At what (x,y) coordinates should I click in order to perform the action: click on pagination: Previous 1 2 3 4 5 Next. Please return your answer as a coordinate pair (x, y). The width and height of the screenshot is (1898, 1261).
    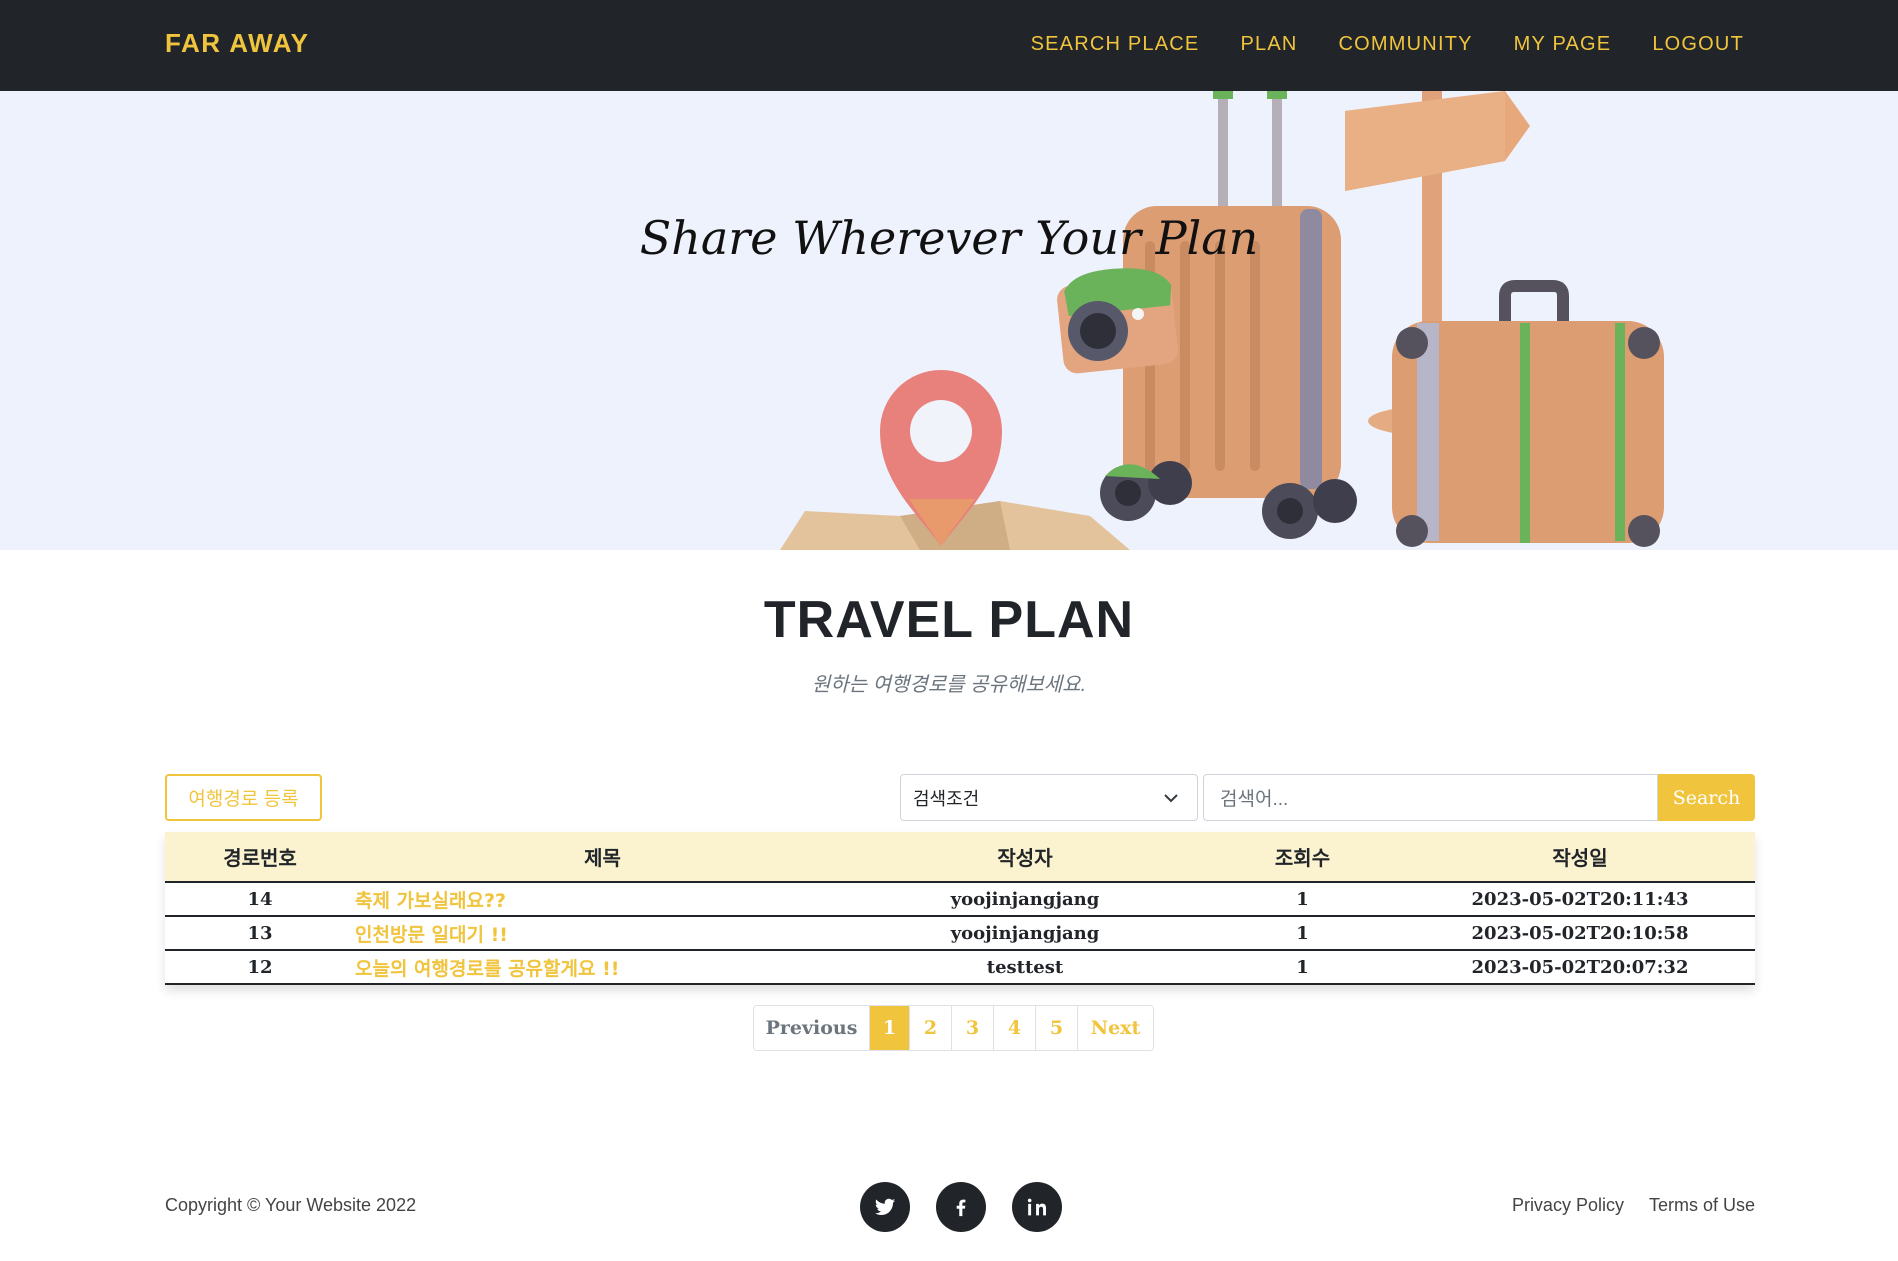
    Looking at the image, I should click on (953, 1028).